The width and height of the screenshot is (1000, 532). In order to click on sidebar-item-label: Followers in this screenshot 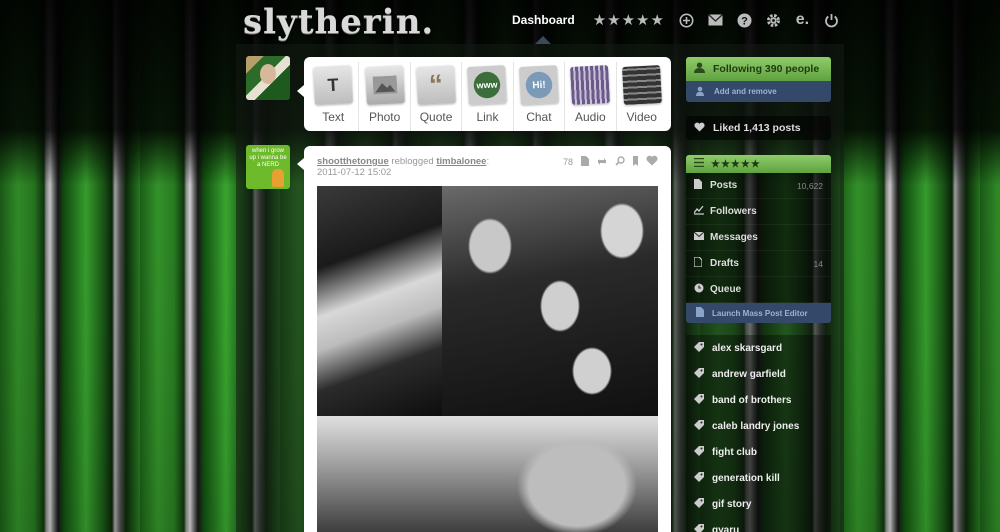, I will do `click(733, 211)`.